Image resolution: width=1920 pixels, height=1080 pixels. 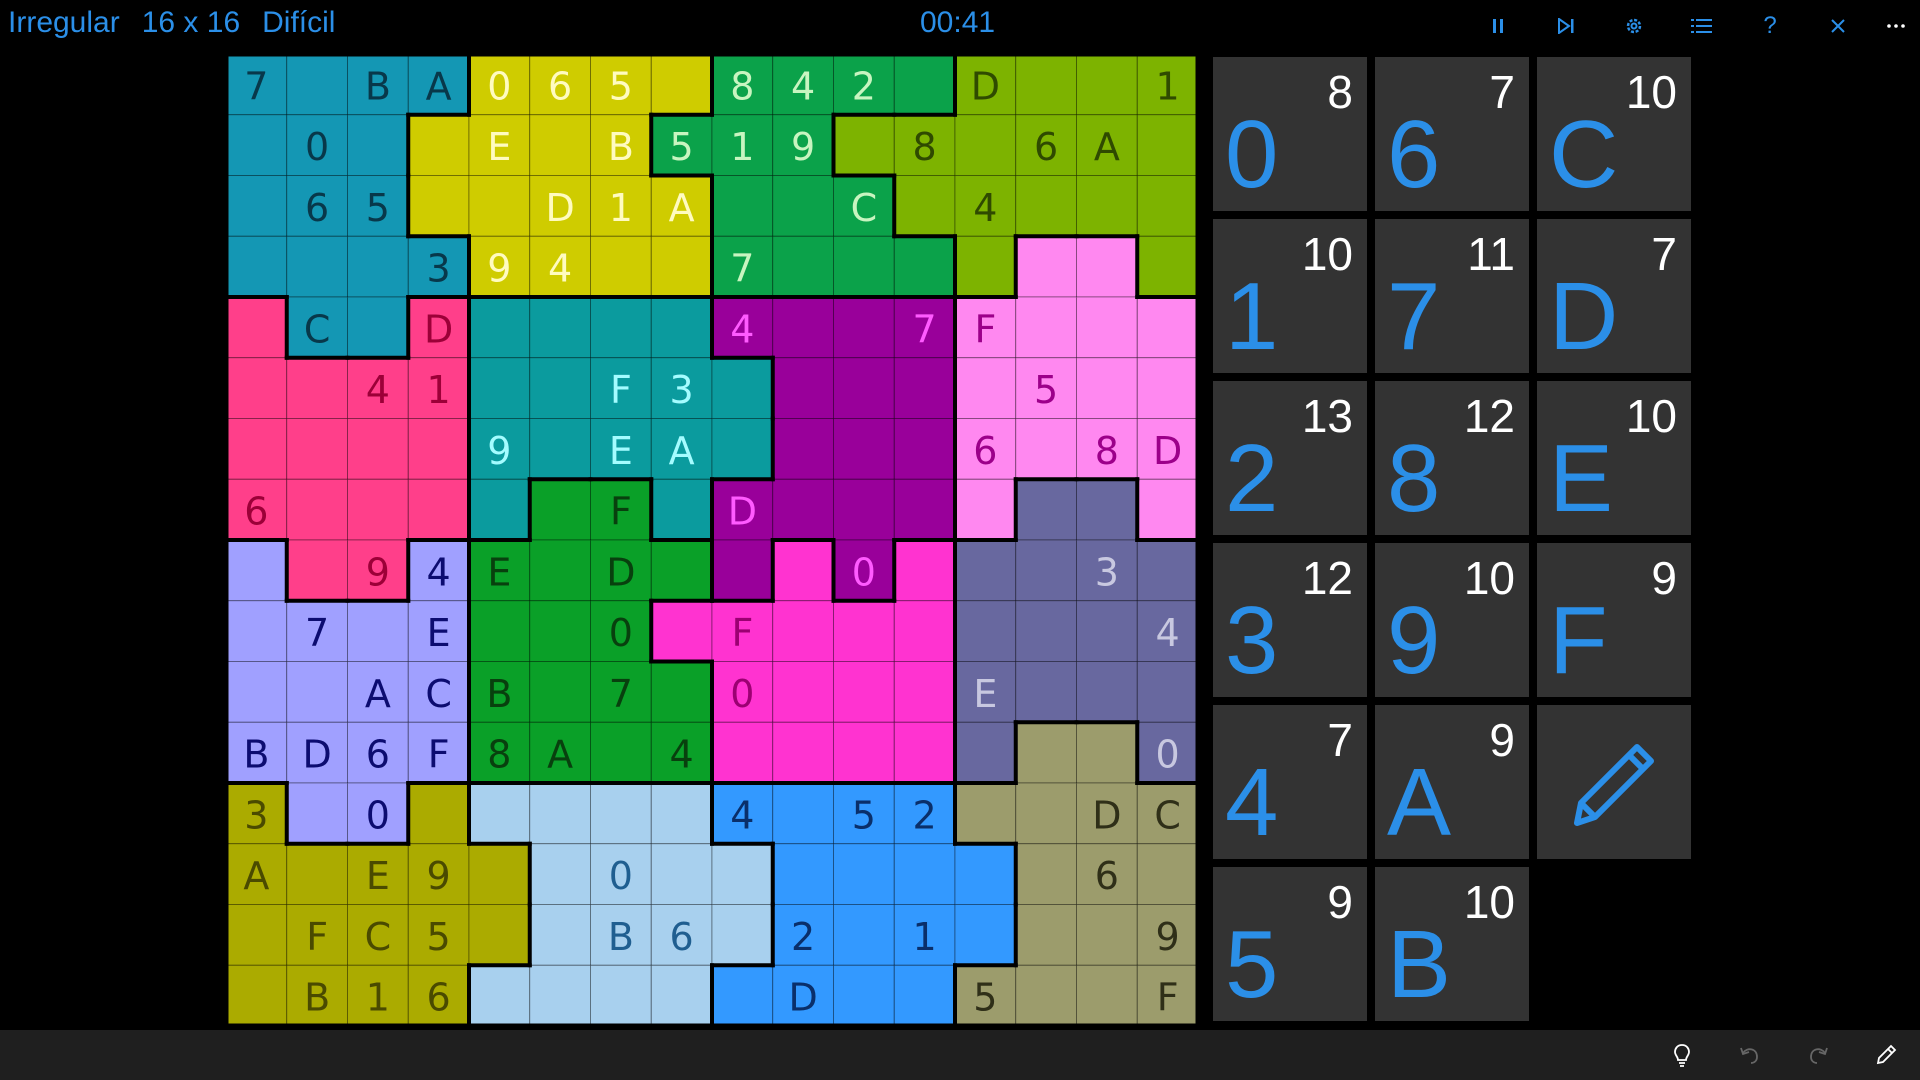 What do you see at coordinates (1770, 26) in the screenshot?
I see `help-button: ?` at bounding box center [1770, 26].